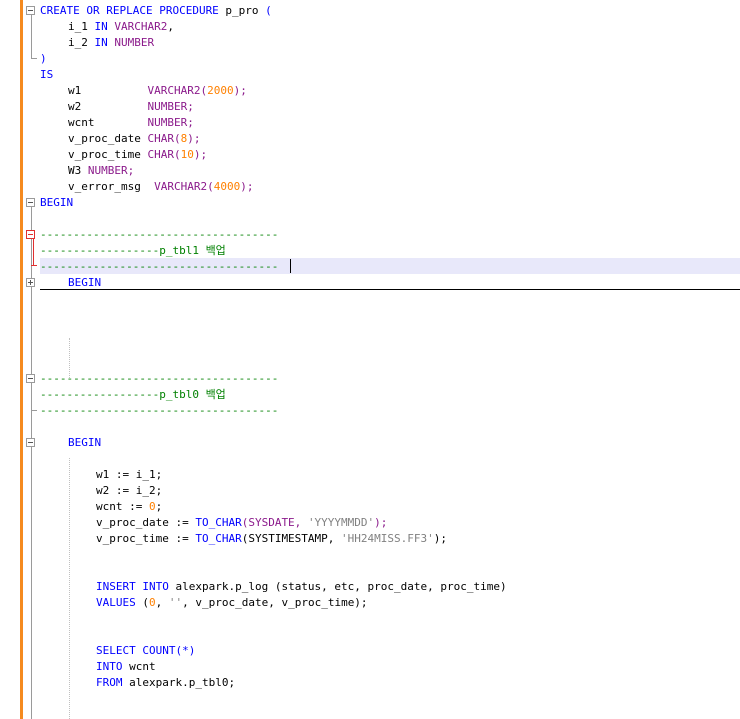  Describe the element at coordinates (242, 10) in the screenshot. I see `code-token: p_pro` at that location.